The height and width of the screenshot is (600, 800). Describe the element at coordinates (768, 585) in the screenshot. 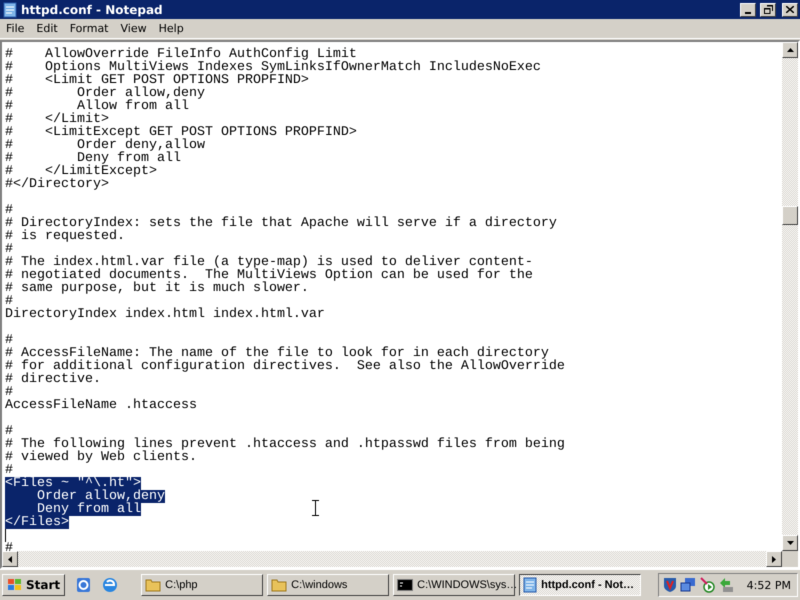

I see `clock: 4:52 PM` at that location.